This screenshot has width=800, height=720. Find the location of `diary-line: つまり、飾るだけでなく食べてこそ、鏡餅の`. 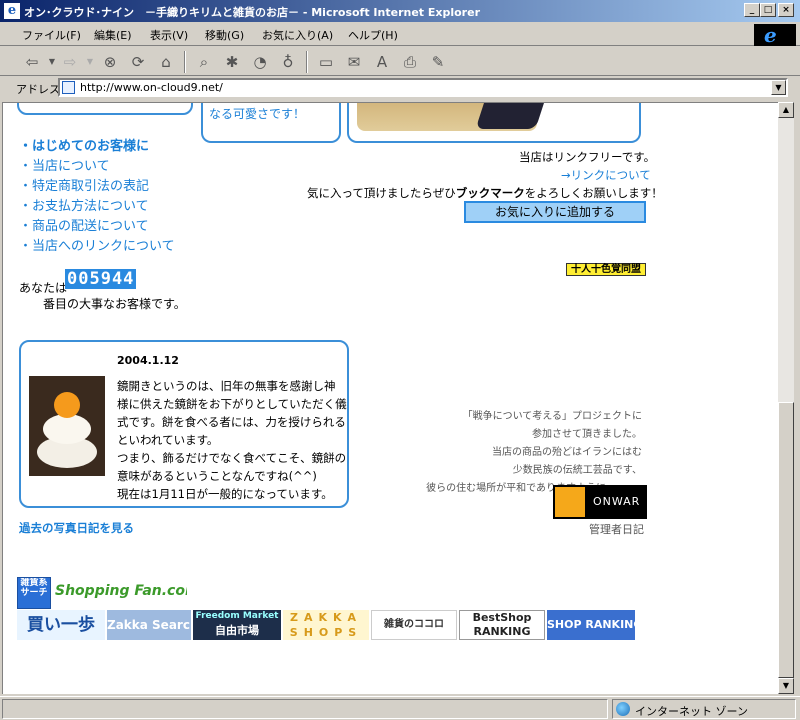

diary-line: つまり、飾るだけでなく食べてこそ、鏡餅の is located at coordinates (232, 458).